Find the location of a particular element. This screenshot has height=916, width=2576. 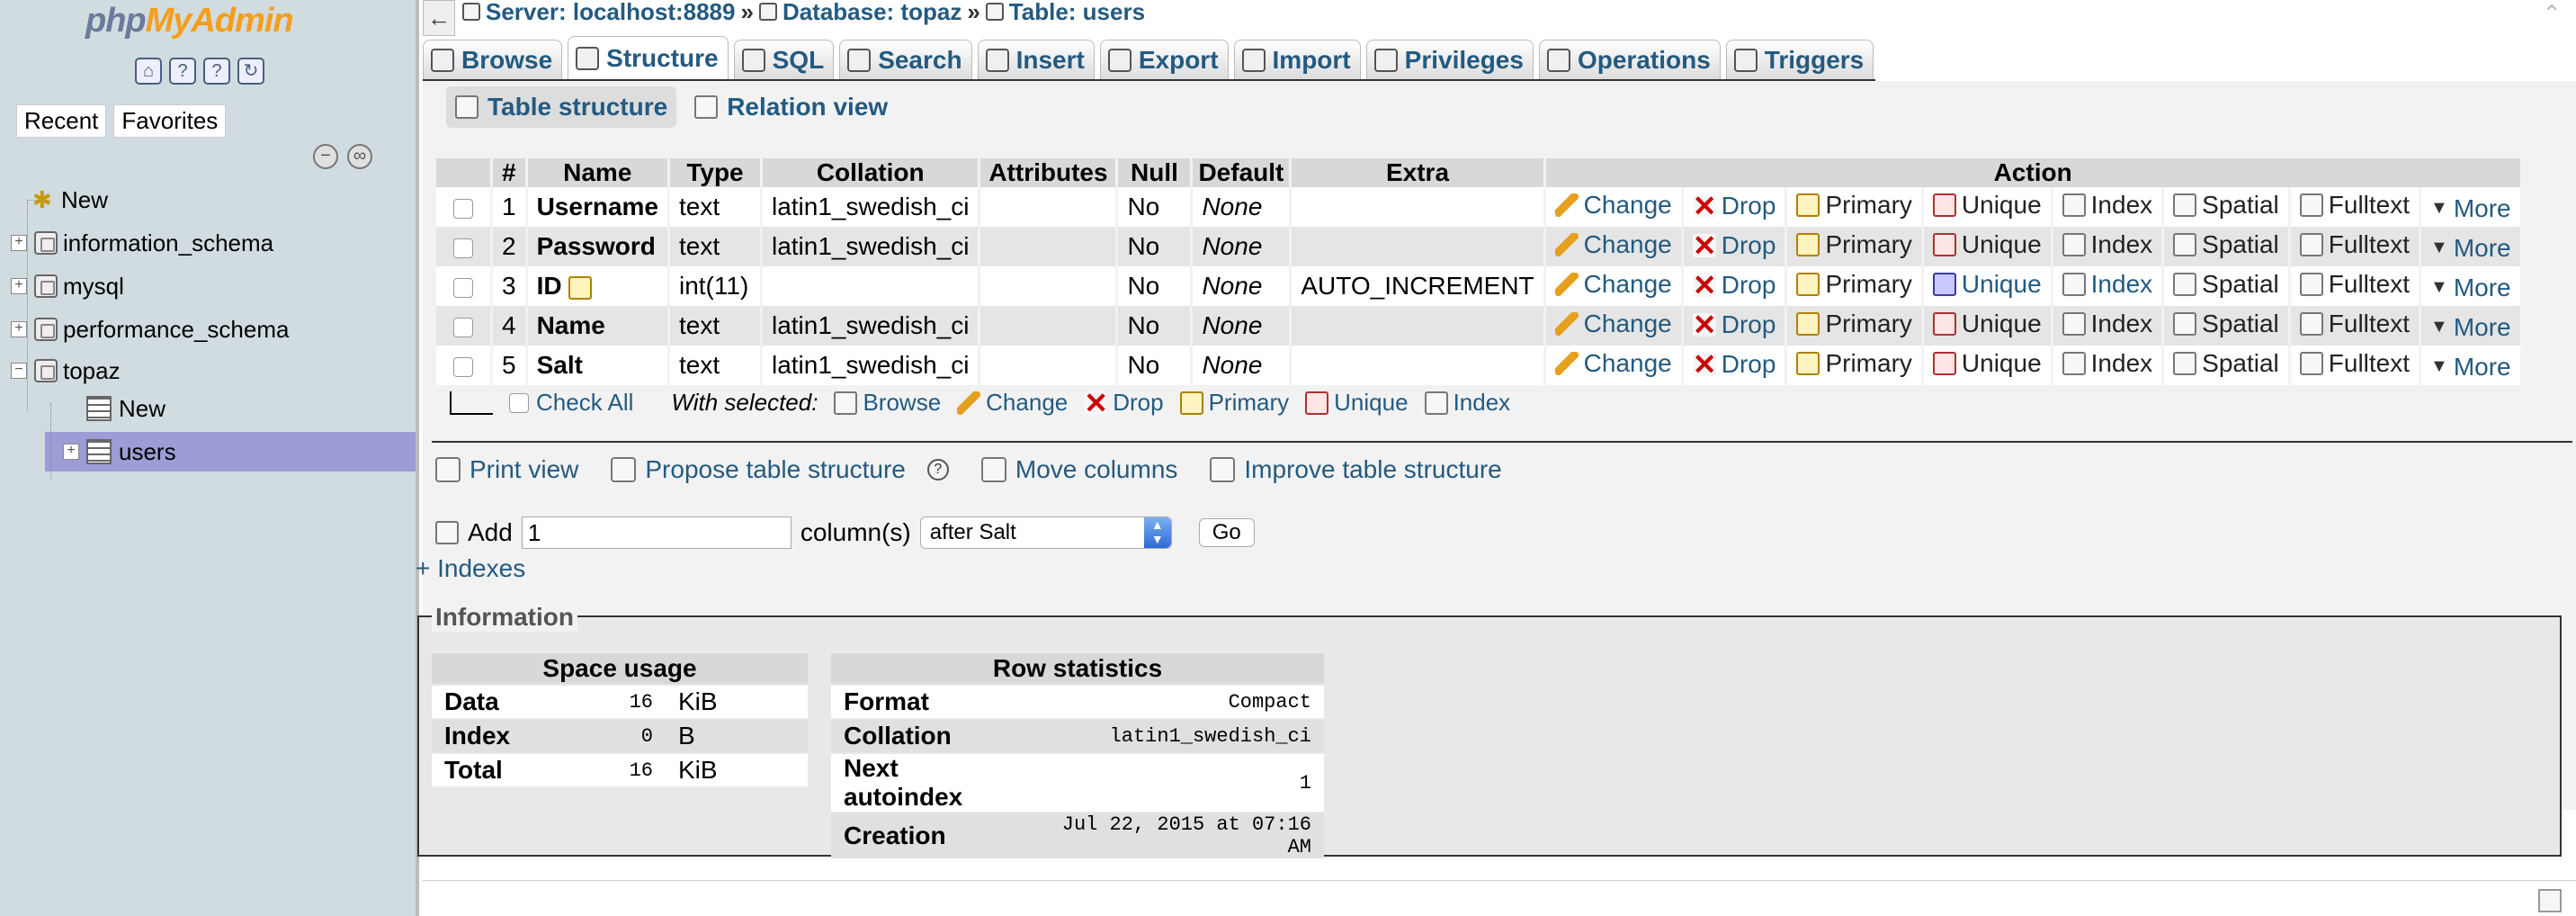

bulk-change-button: Change is located at coordinates (1012, 403).